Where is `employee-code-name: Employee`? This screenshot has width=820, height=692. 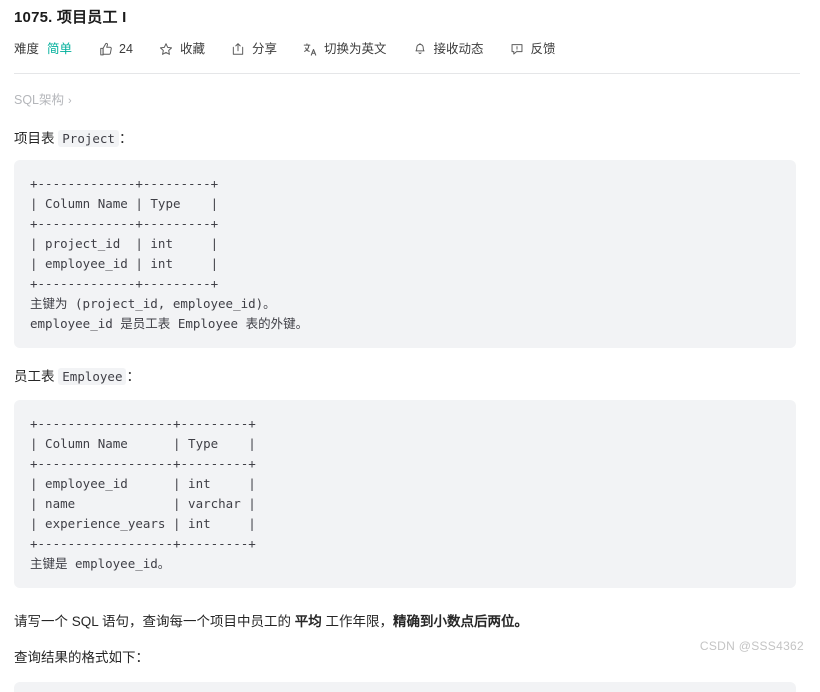 employee-code-name: Employee is located at coordinates (92, 376).